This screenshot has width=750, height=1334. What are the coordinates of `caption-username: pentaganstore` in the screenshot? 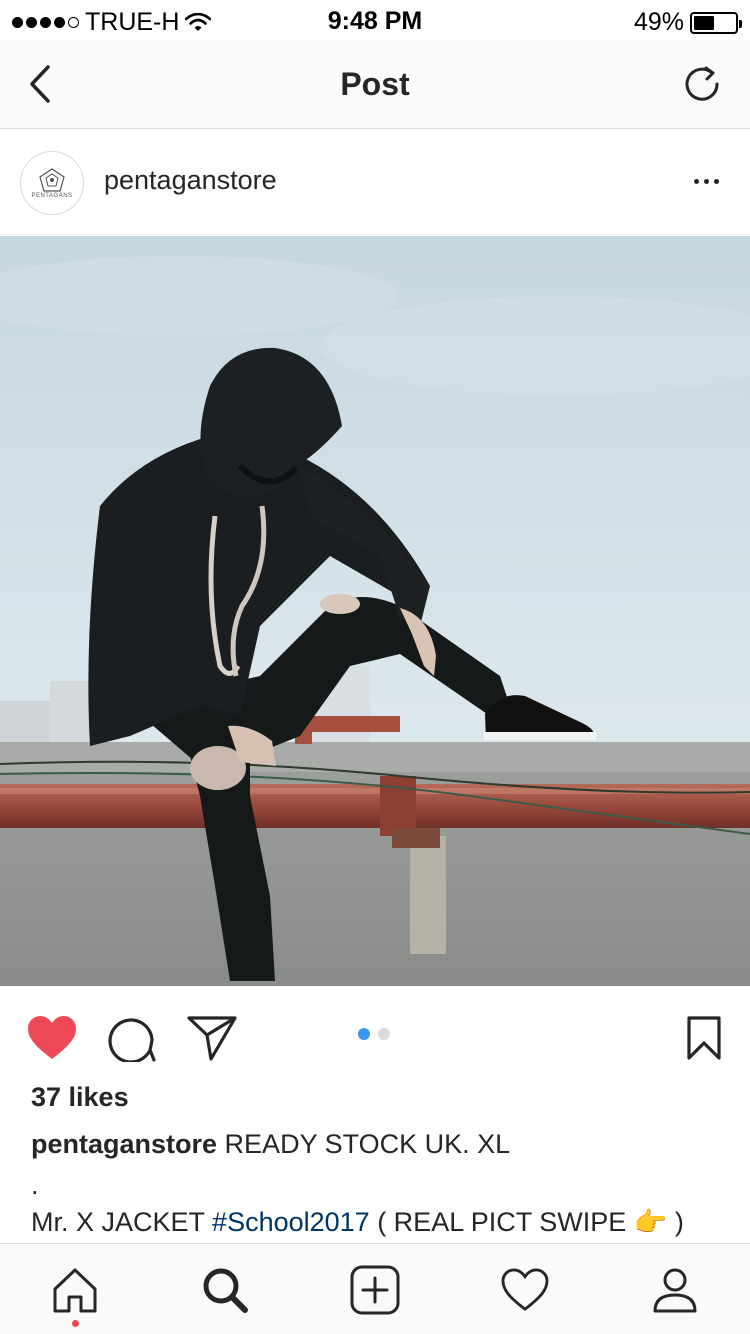 It's located at (124, 1144).